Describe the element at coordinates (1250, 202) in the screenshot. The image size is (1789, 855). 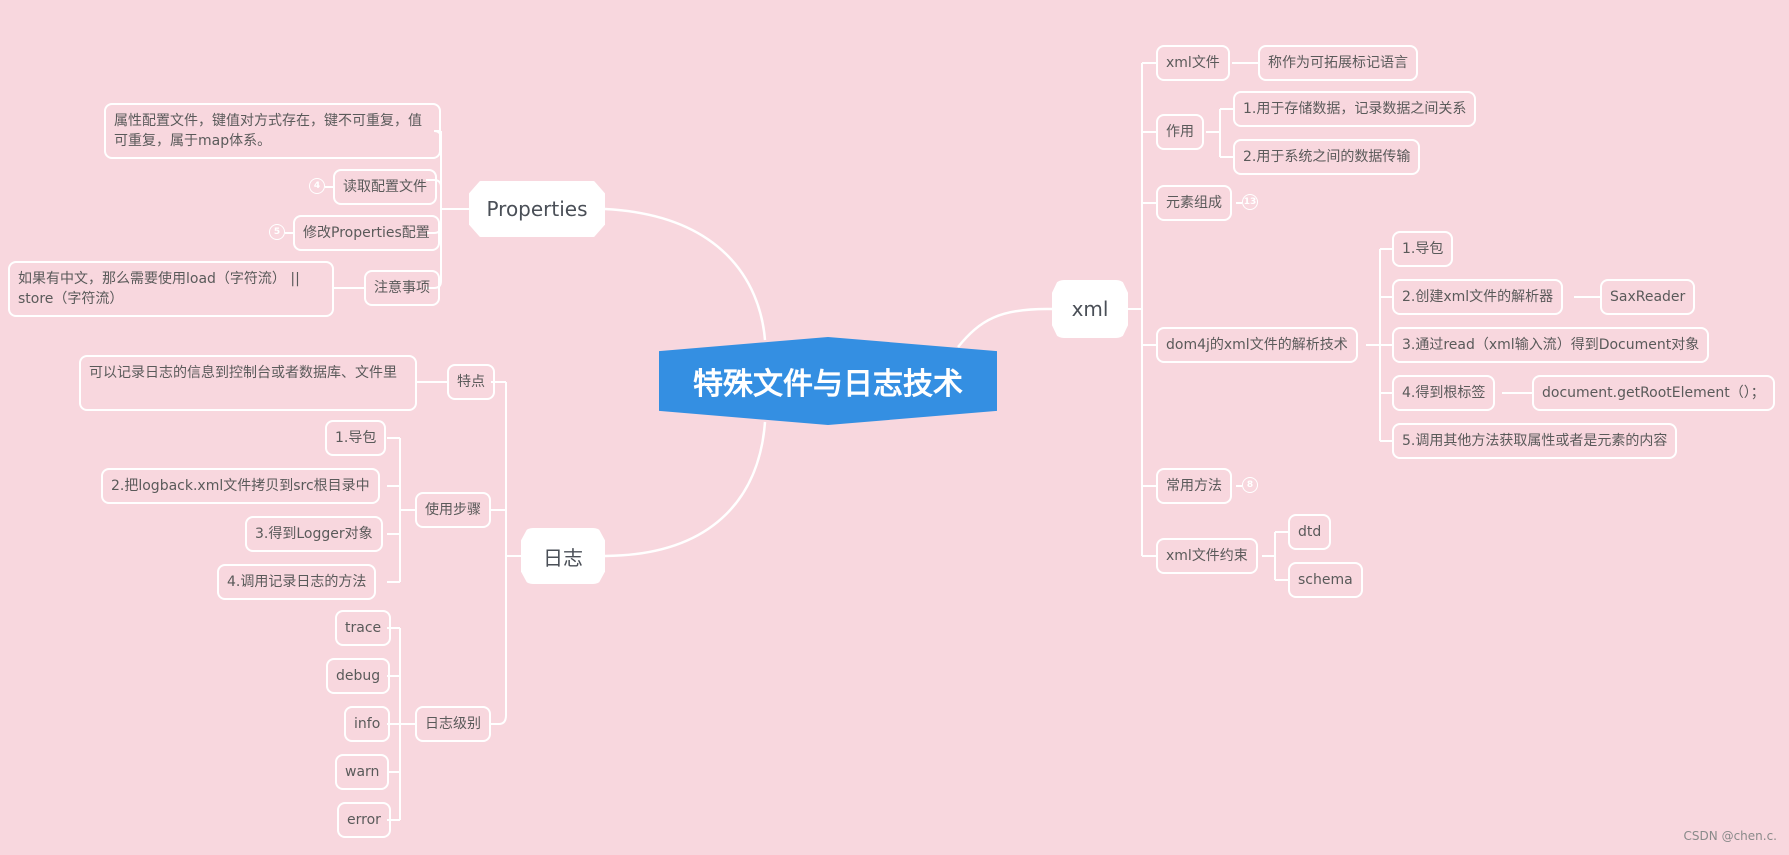
I see `collapsed-count-badge: 13` at that location.